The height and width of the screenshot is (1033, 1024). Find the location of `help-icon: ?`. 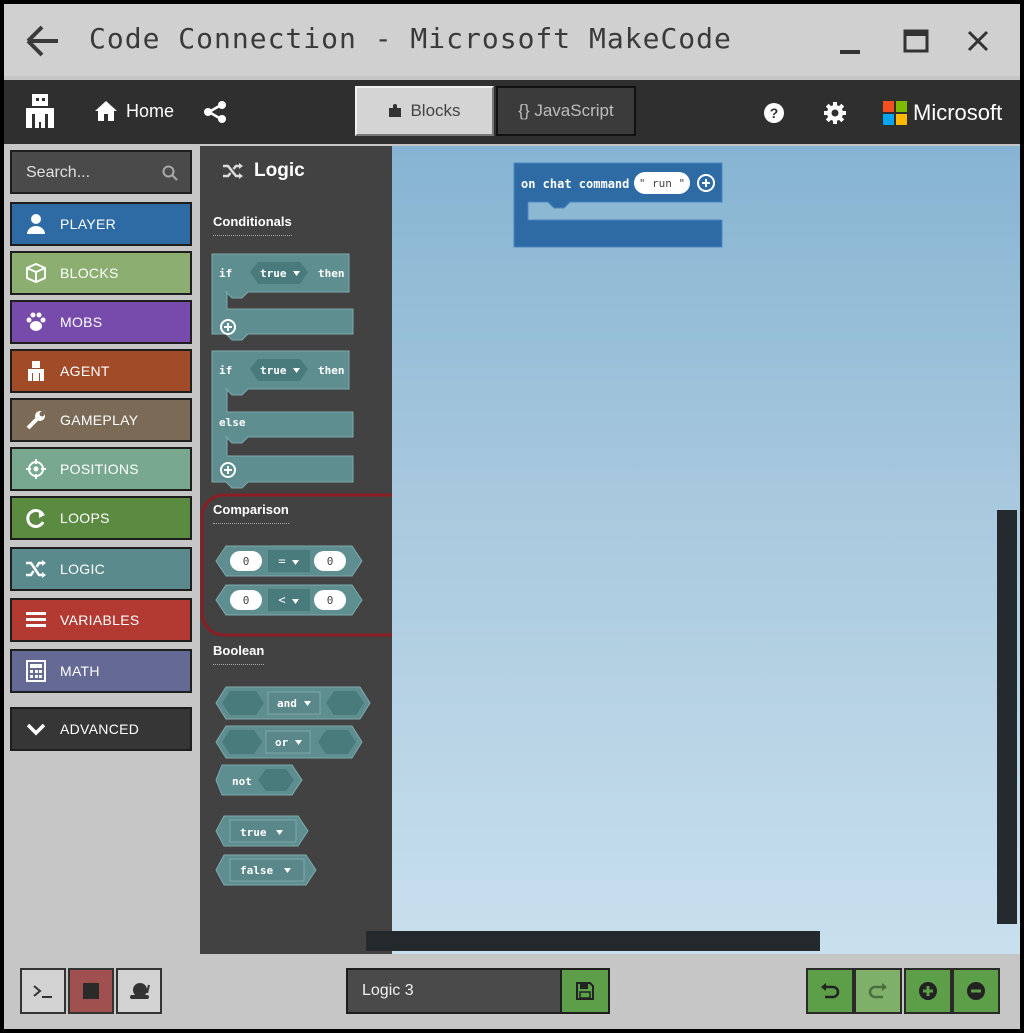

help-icon: ? is located at coordinates (774, 113).